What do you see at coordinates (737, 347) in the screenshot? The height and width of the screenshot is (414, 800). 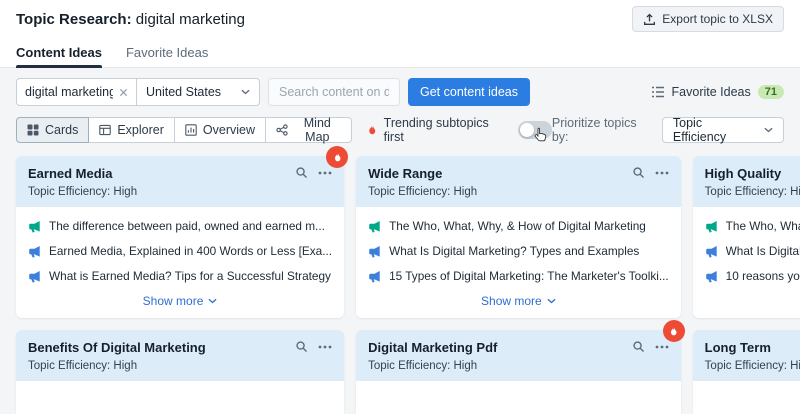 I see `card-title: Long Term` at bounding box center [737, 347].